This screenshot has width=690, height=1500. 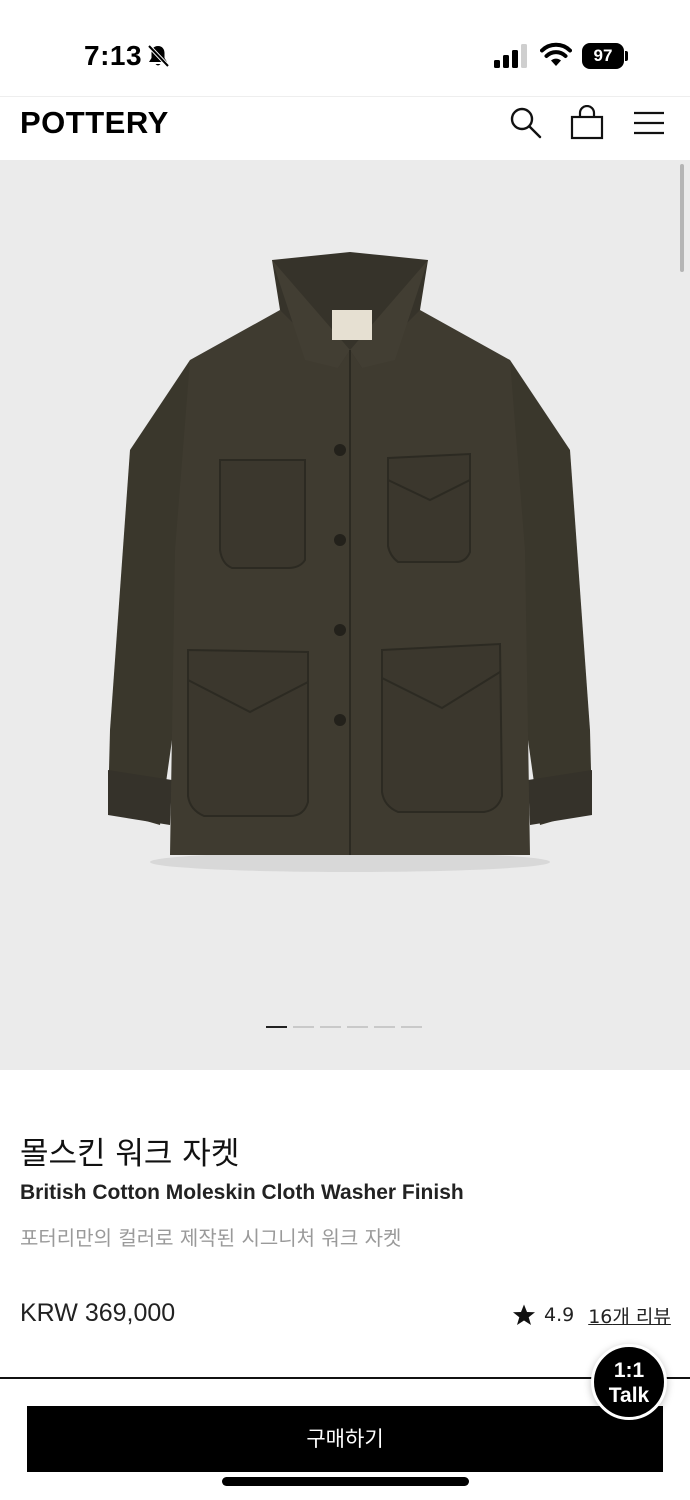 I want to click on talk-button-line2: Talk, so click(x=629, y=1395).